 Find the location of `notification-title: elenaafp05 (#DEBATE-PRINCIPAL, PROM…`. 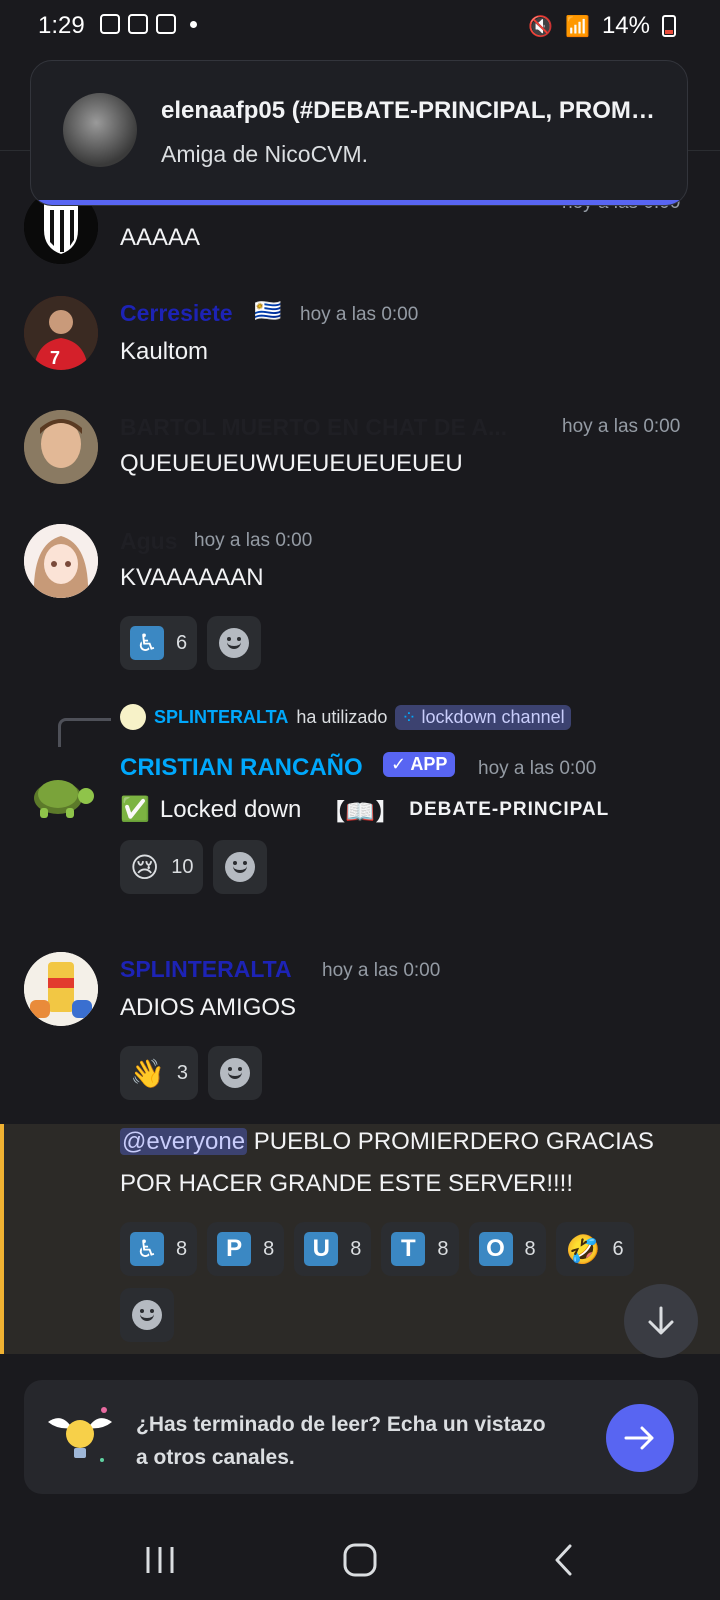

notification-title: elenaafp05 (#DEBATE-PRINCIPAL, PROM… is located at coordinates (408, 110).